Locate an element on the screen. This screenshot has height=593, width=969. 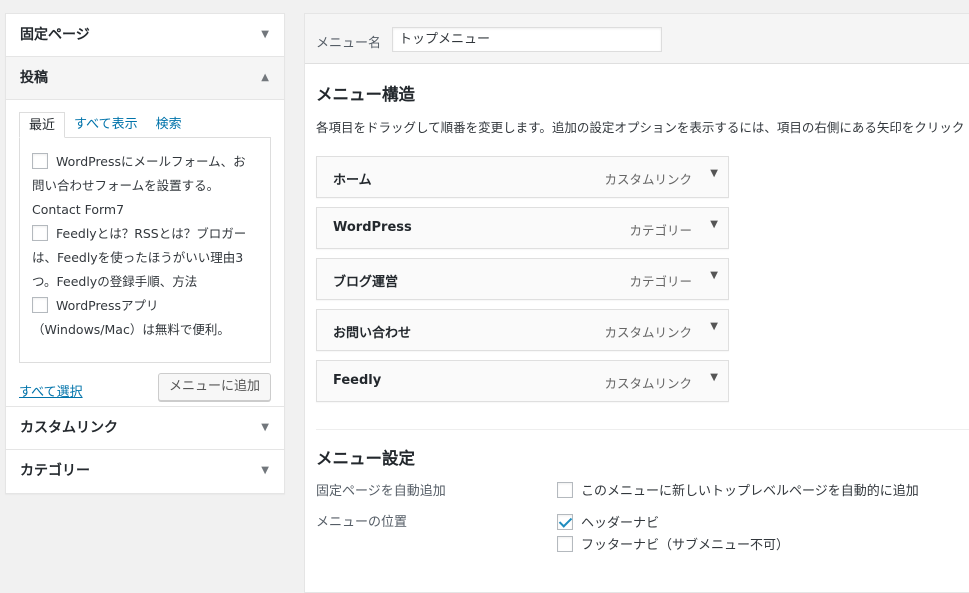
accordion-categories-title: カテゴリー is located at coordinates (55, 471).